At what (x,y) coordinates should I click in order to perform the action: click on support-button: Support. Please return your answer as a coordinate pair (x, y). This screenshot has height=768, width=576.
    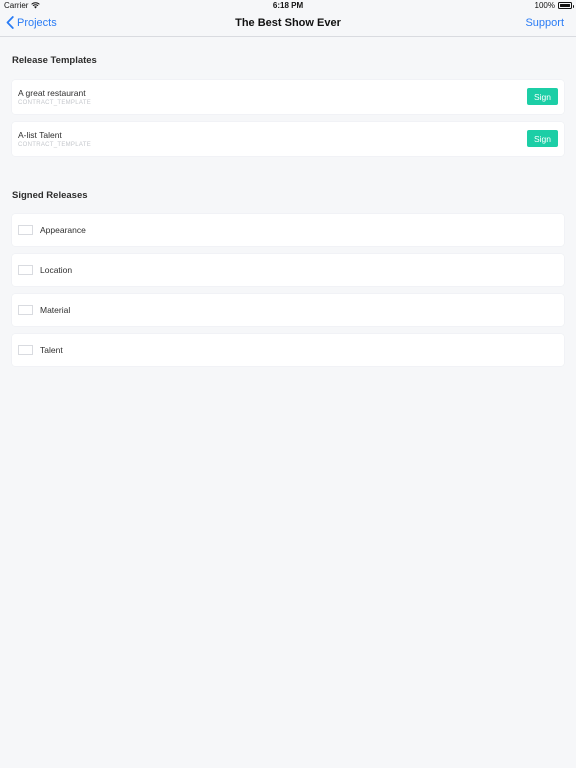
    Looking at the image, I should click on (544, 23).